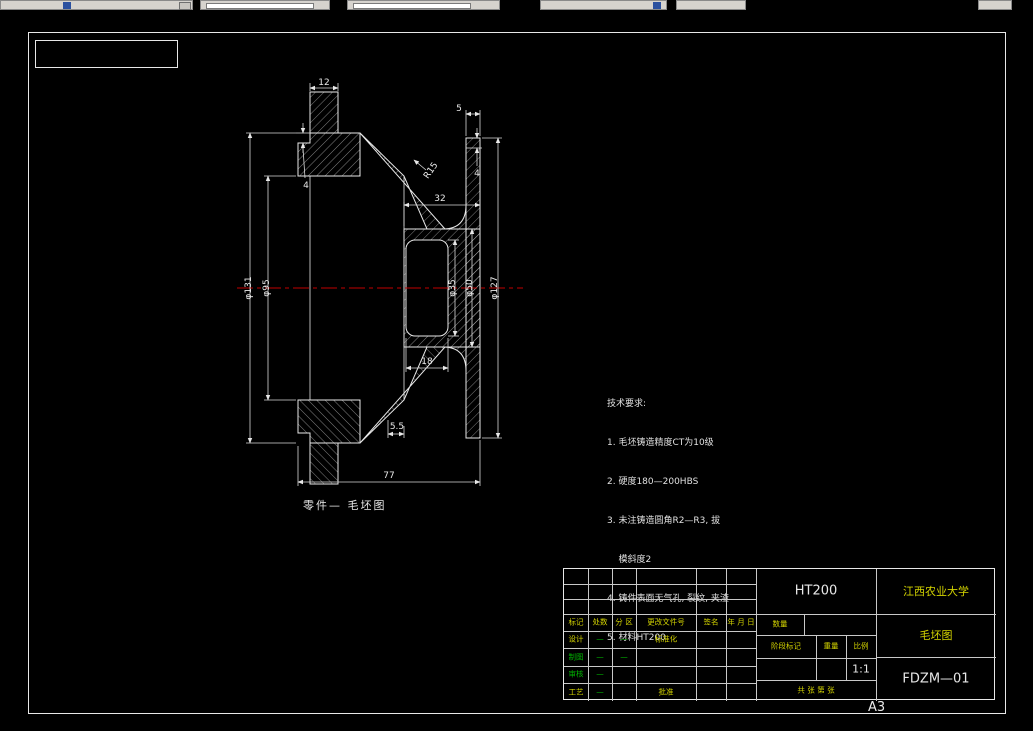  I want to click on dim-label-5: 5, so click(459, 109).